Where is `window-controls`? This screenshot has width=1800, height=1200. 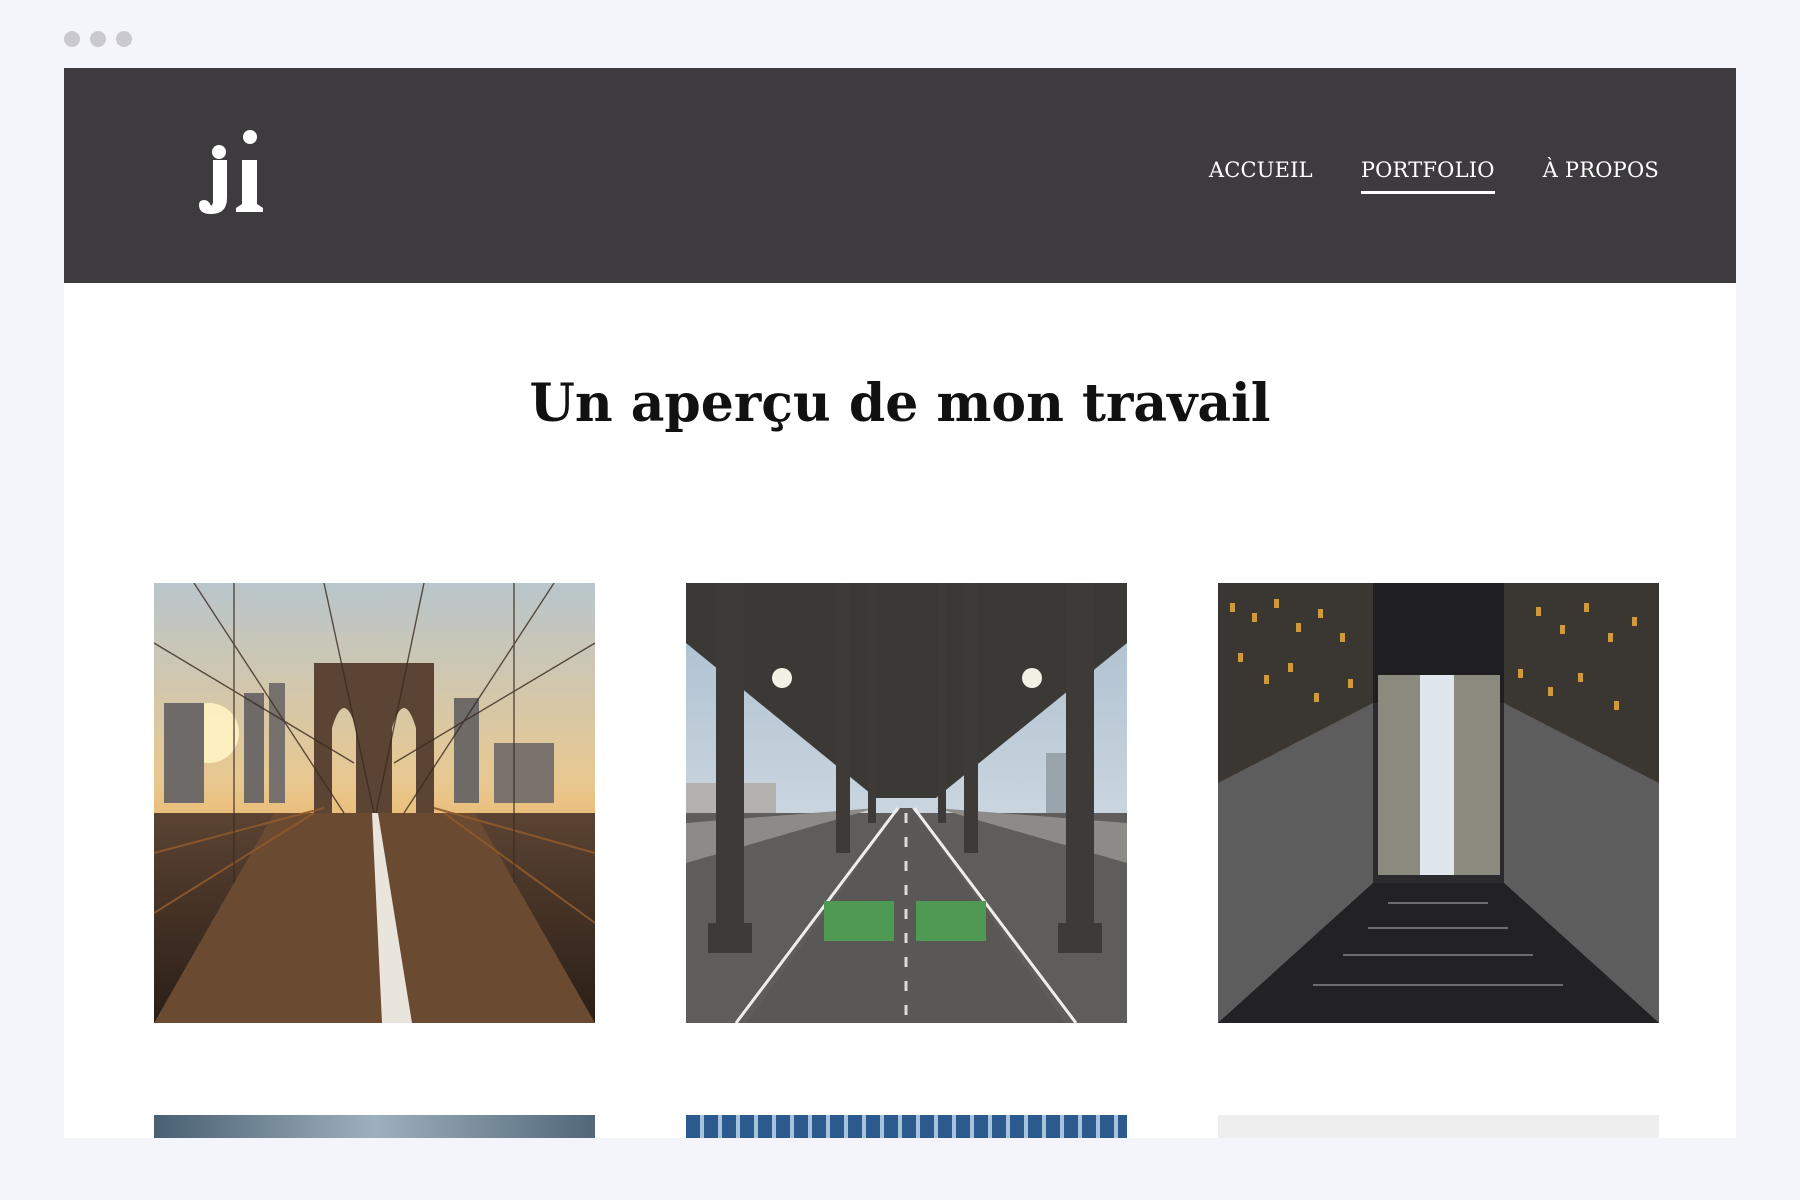
window-controls is located at coordinates (98, 39).